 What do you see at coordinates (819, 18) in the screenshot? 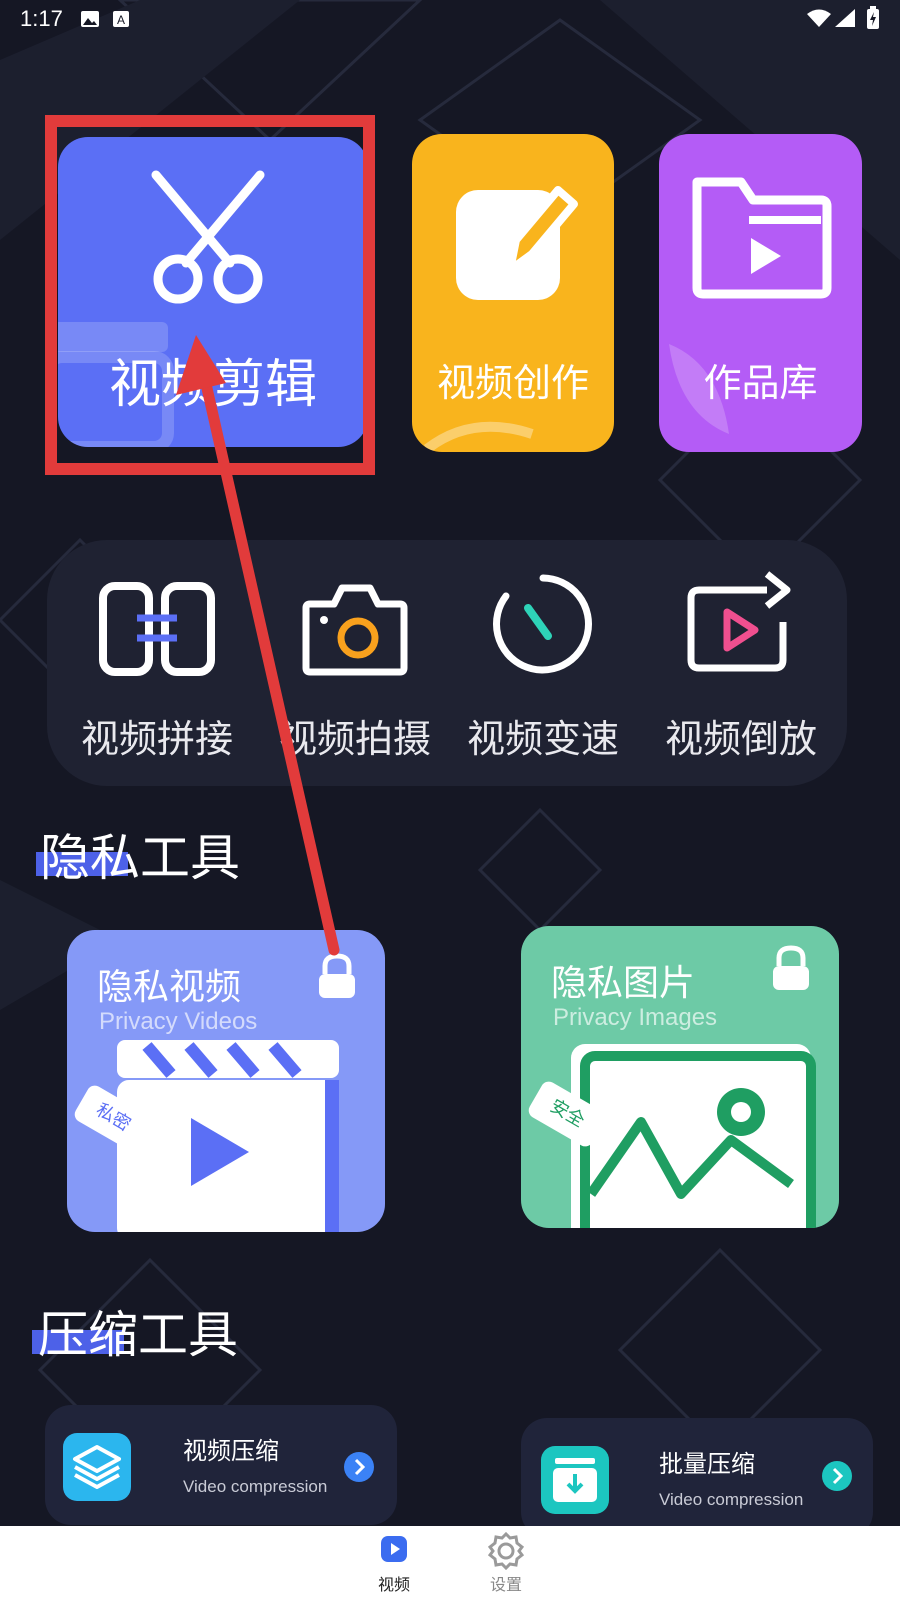
I see `wifi-icon` at bounding box center [819, 18].